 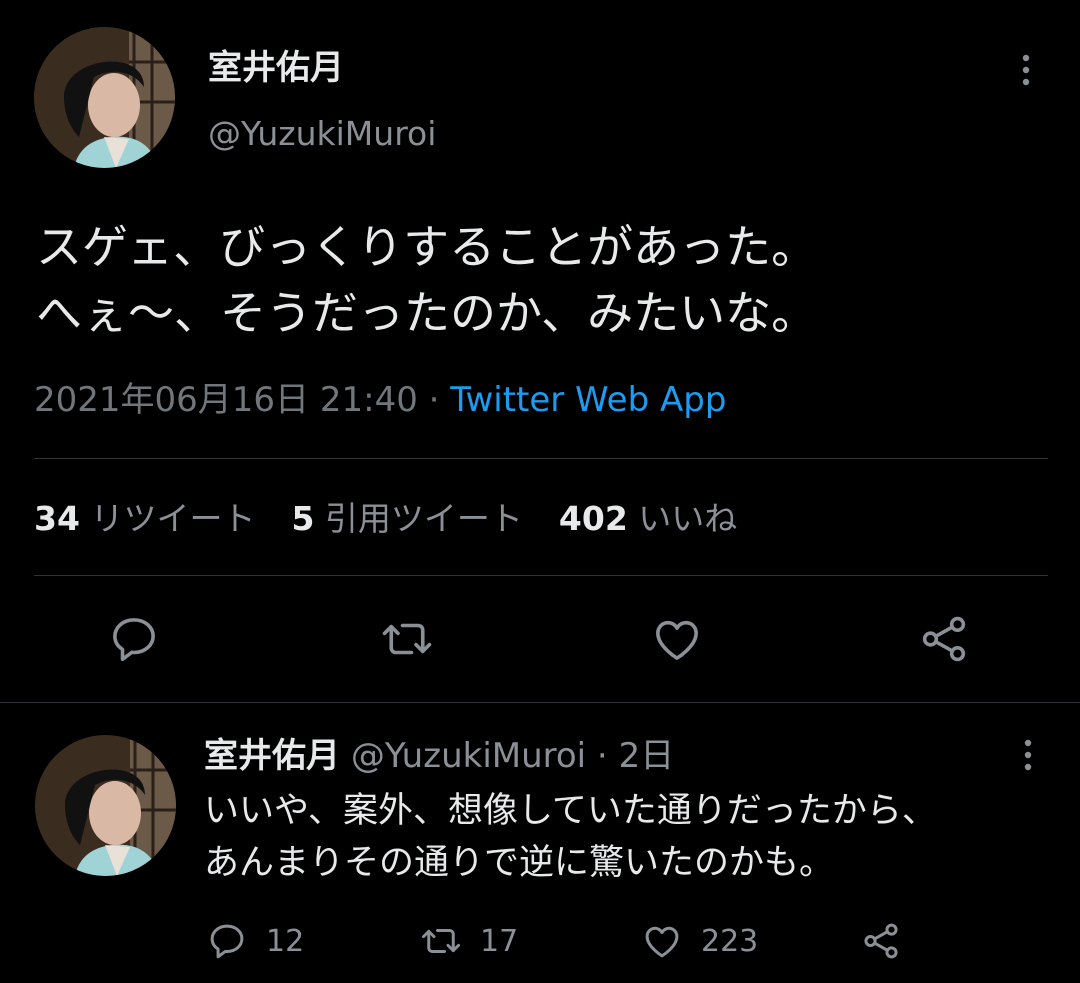 What do you see at coordinates (588, 400) in the screenshot?
I see `tweet-source-link: Twitter Web App` at bounding box center [588, 400].